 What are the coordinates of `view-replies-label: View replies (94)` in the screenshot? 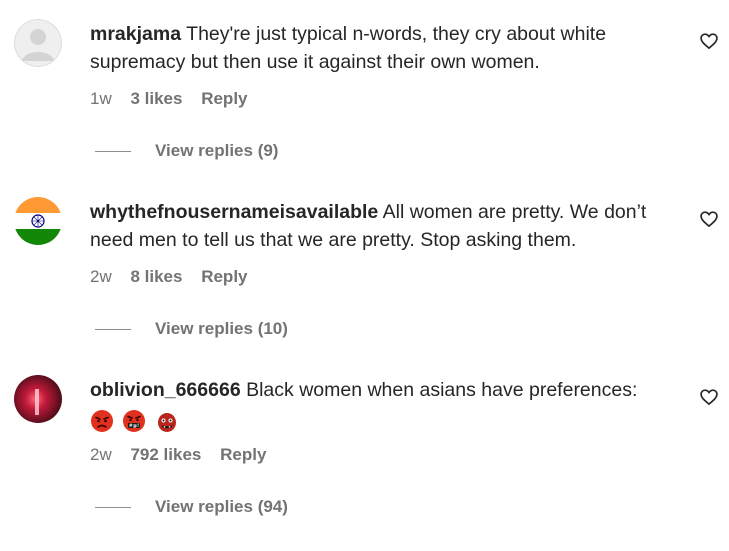 It's located at (221, 506).